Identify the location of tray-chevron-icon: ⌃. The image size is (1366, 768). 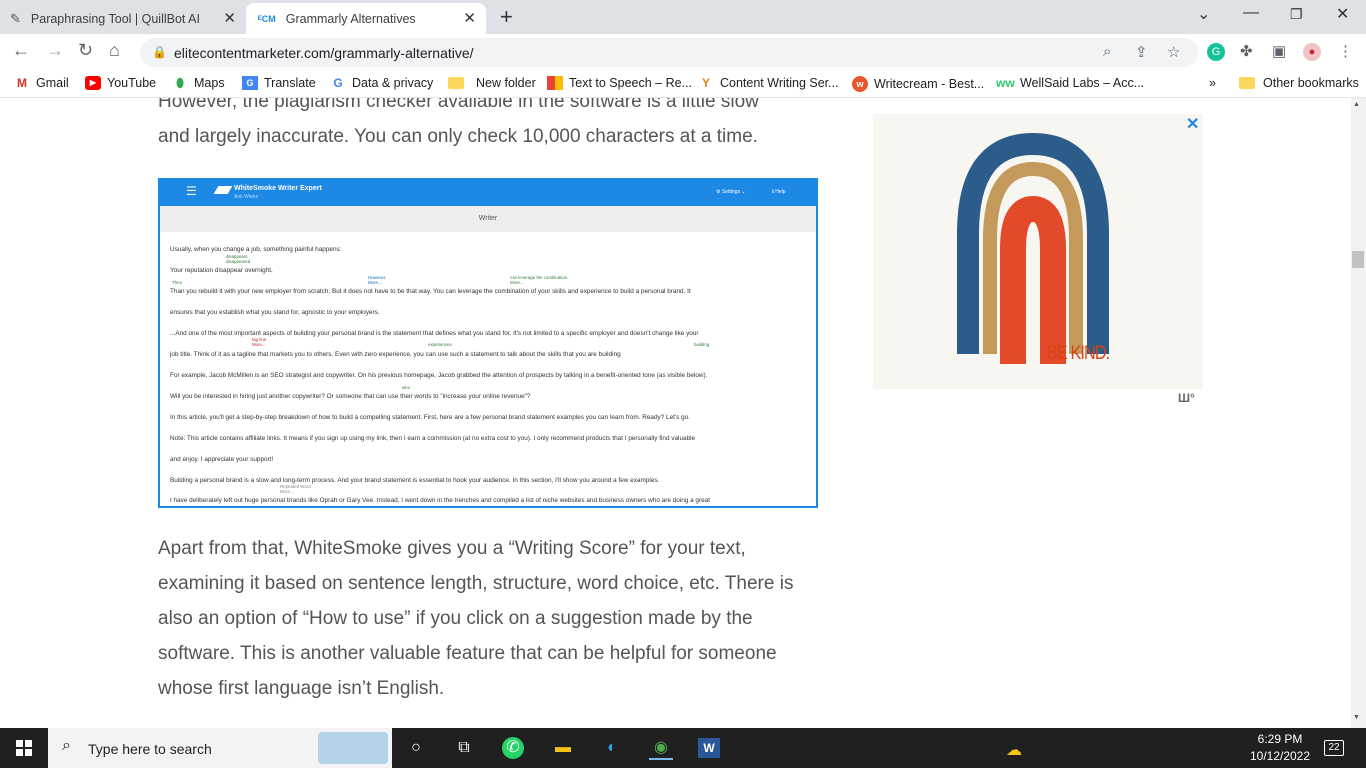
(1140, 750).